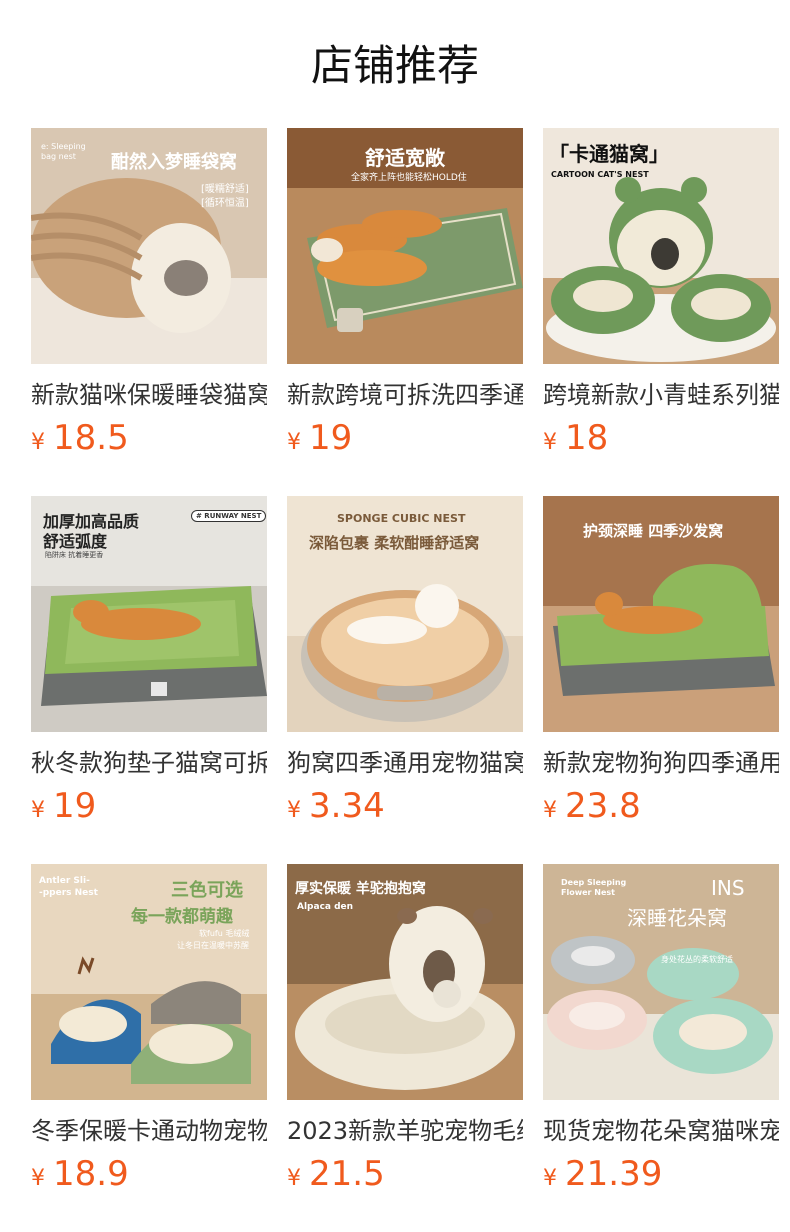  I want to click on product-name: 新款猫咪保暖睡袋猫窝, so click(149, 395).